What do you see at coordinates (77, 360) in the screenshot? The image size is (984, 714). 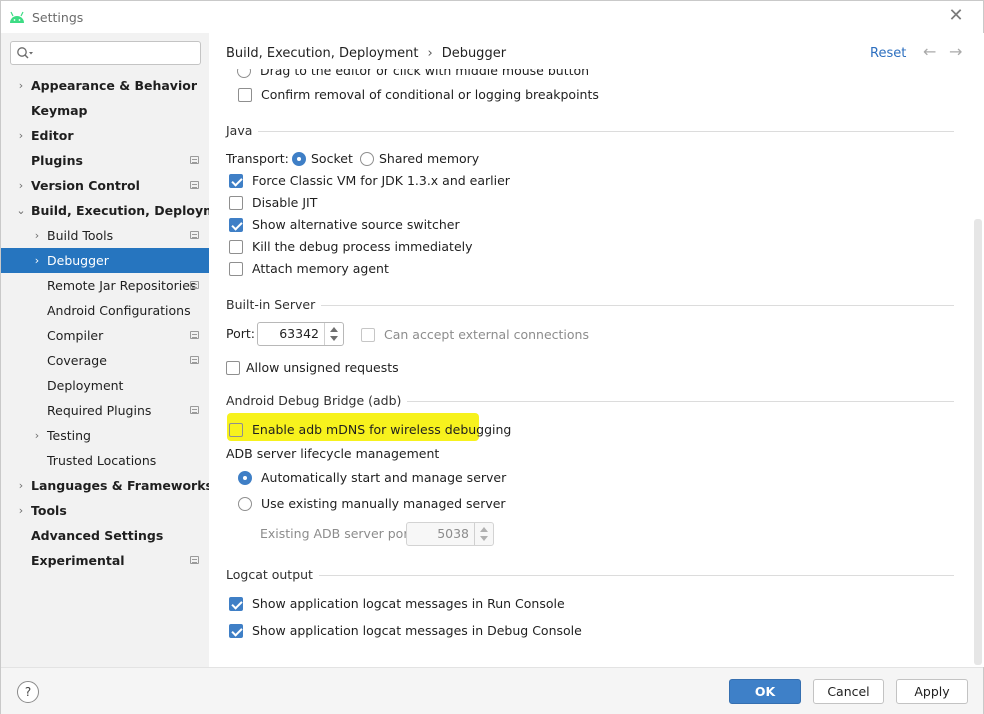 I see `sidebar-item-label: Coverage` at bounding box center [77, 360].